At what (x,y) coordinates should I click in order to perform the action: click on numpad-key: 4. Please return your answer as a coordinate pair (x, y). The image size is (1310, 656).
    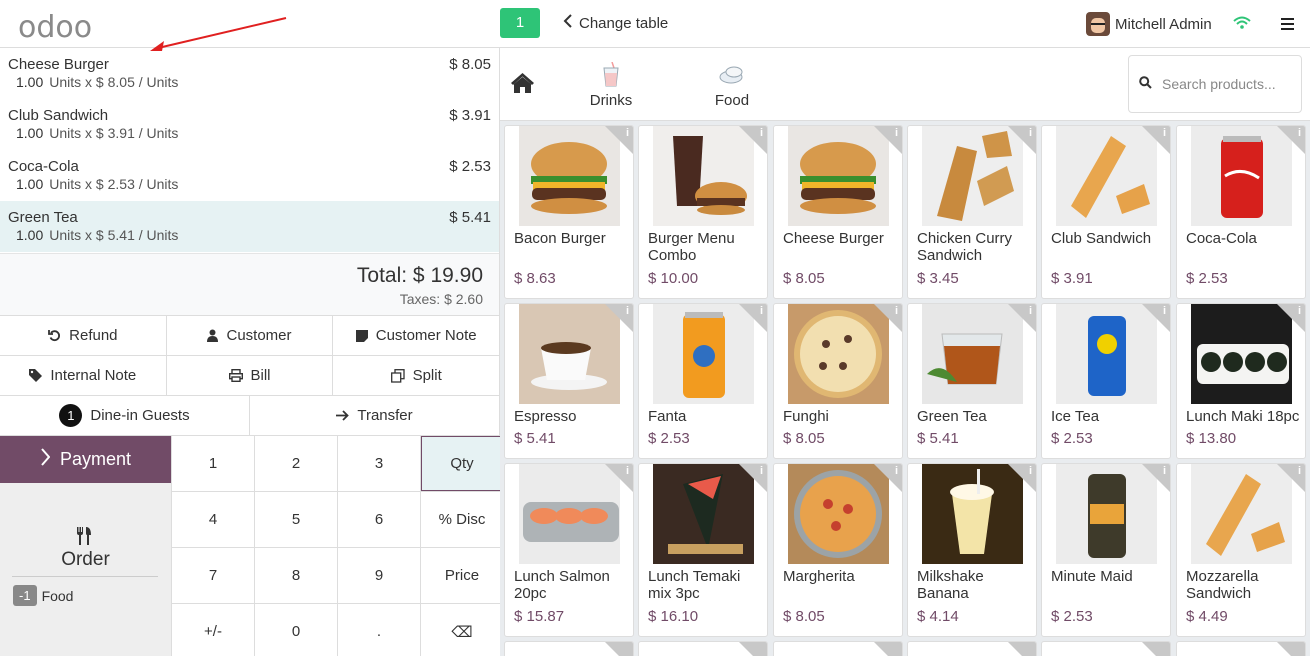
    Looking at the image, I should click on (213, 519).